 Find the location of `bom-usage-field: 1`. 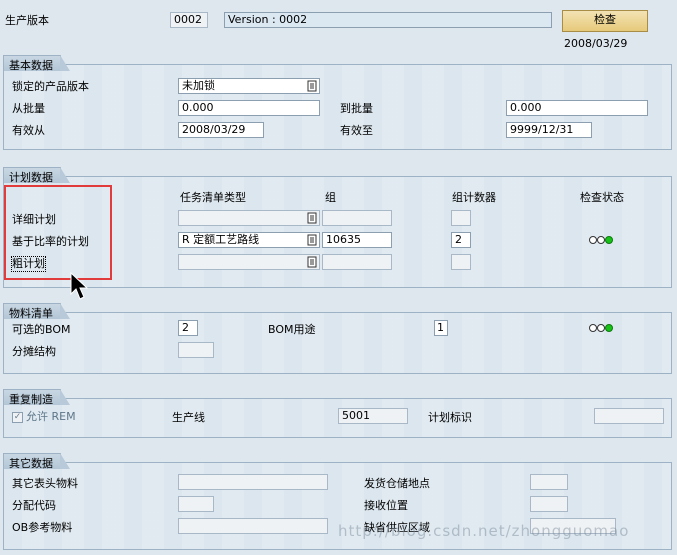

bom-usage-field: 1 is located at coordinates (441, 328).